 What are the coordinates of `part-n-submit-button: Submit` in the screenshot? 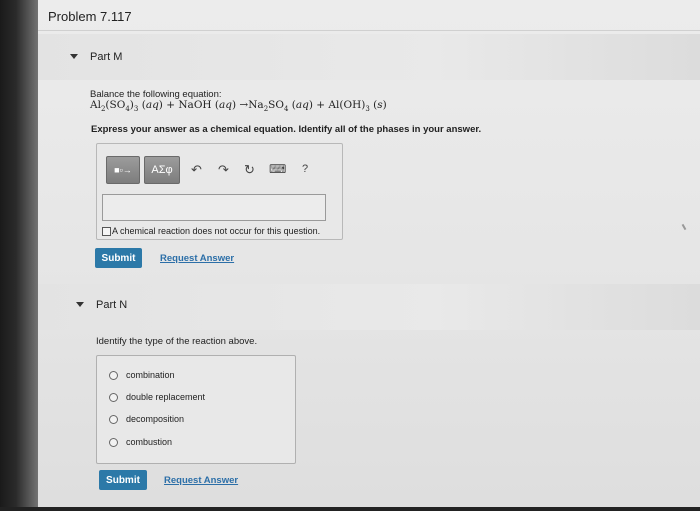 It's located at (123, 480).